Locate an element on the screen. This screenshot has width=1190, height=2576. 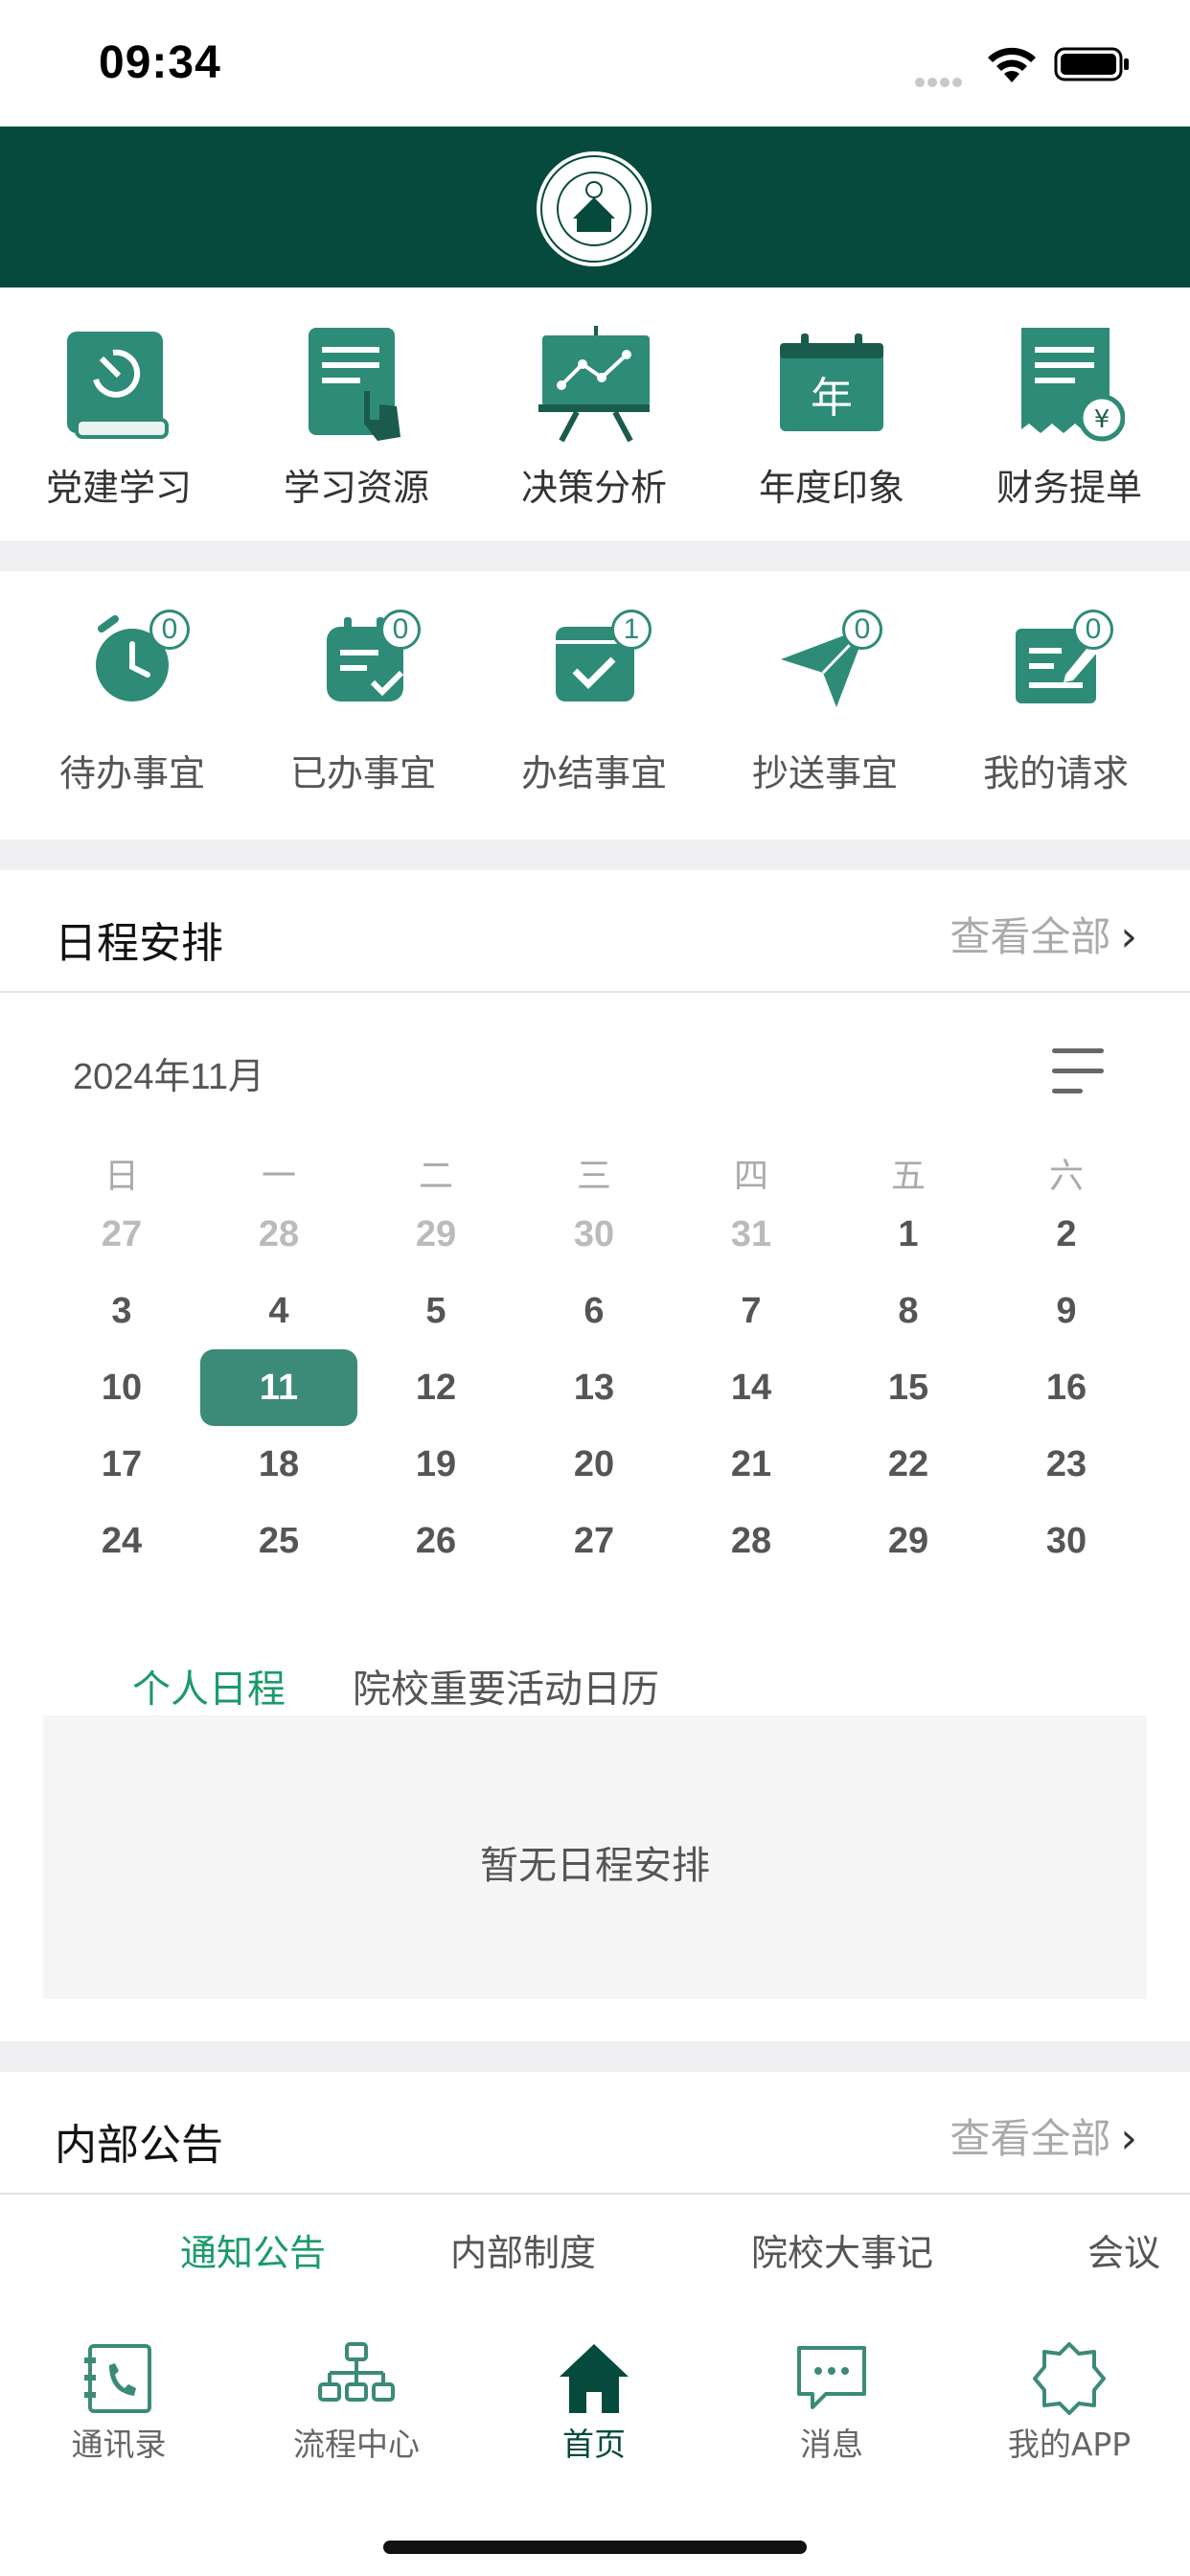
calendar-week: 17 18 19 20 21 22 23 is located at coordinates (594, 1464).